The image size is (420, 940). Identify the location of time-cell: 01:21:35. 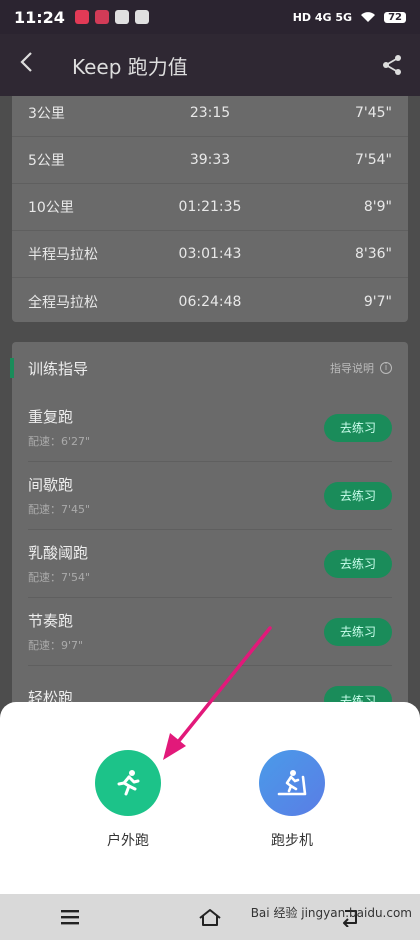
(210, 207).